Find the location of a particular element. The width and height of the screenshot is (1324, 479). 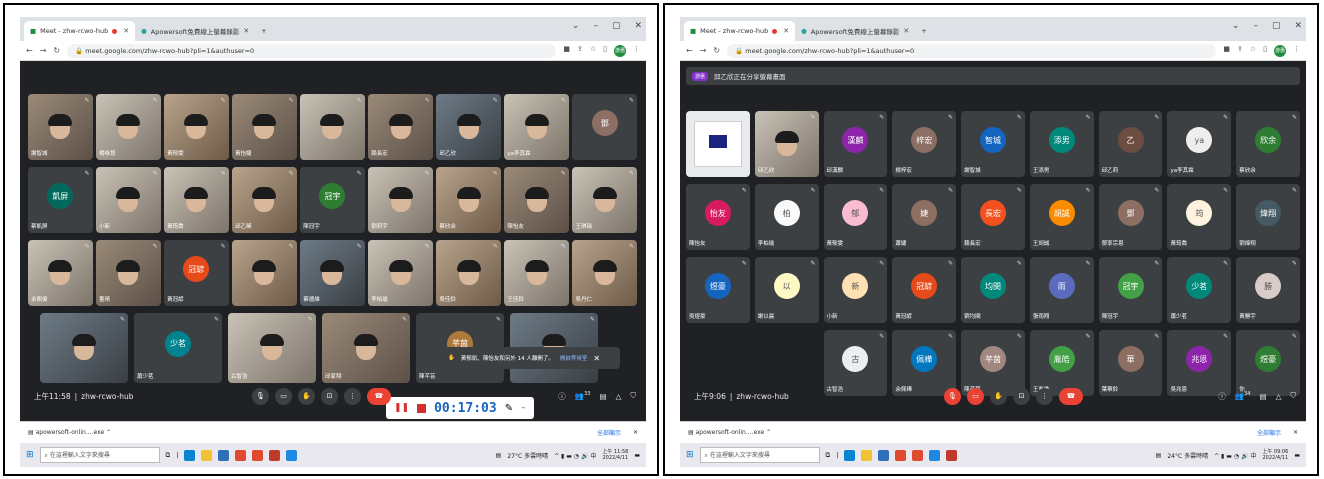

participant-tile: ✎ ya李其霖 is located at coordinates (536, 127).